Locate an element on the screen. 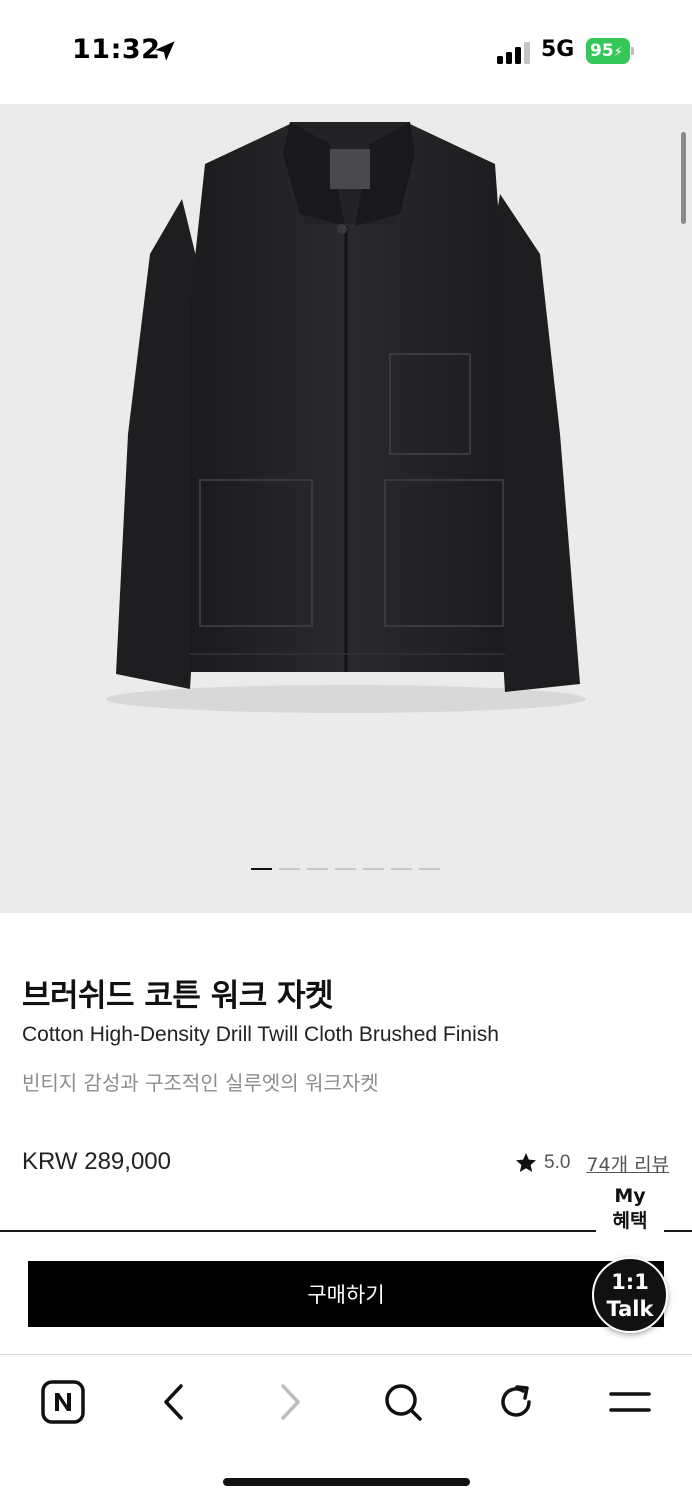 The width and height of the screenshot is (692, 1500). carousel-indicator is located at coordinates (347, 870).